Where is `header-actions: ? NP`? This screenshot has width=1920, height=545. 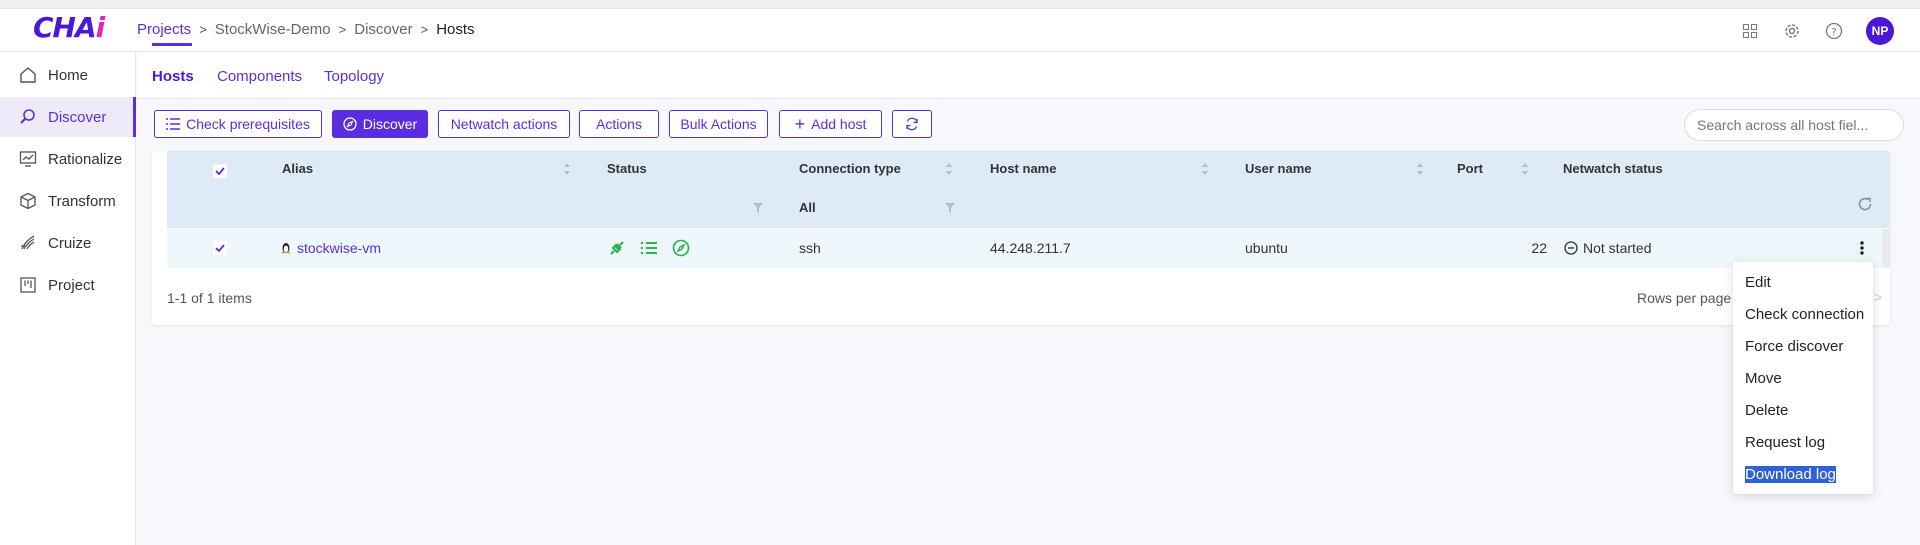 header-actions: ? NP is located at coordinates (1830, 30).